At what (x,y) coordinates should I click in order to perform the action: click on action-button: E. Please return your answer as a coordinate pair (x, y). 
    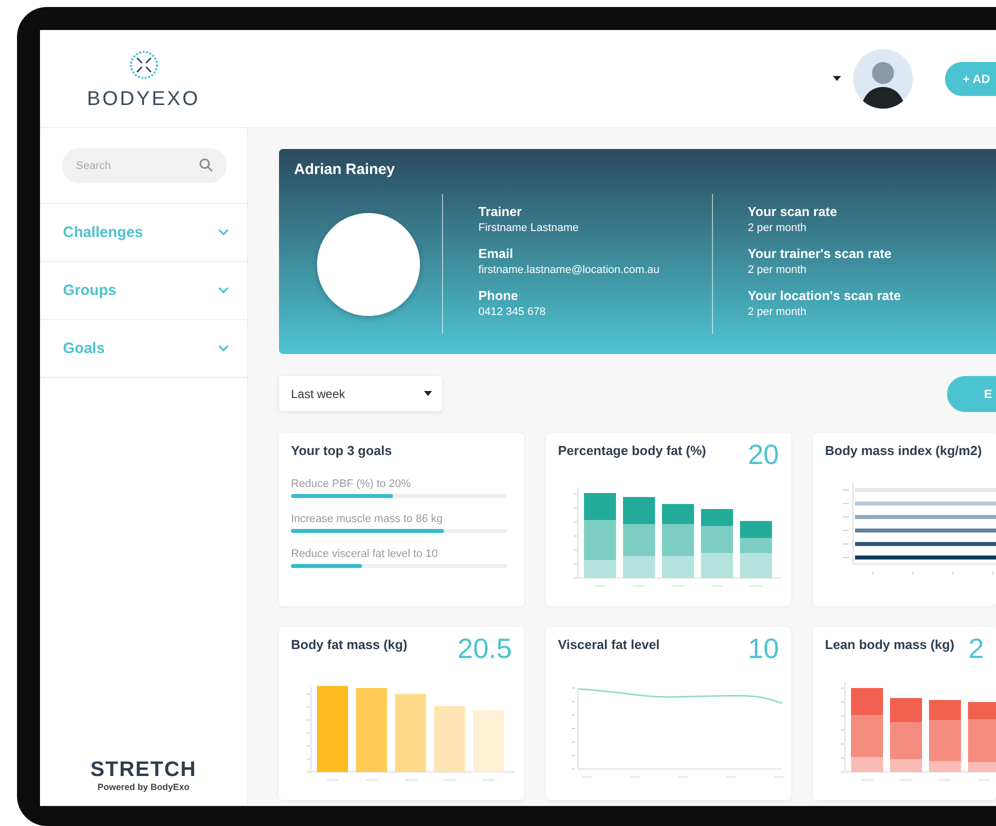
    Looking at the image, I should click on (971, 394).